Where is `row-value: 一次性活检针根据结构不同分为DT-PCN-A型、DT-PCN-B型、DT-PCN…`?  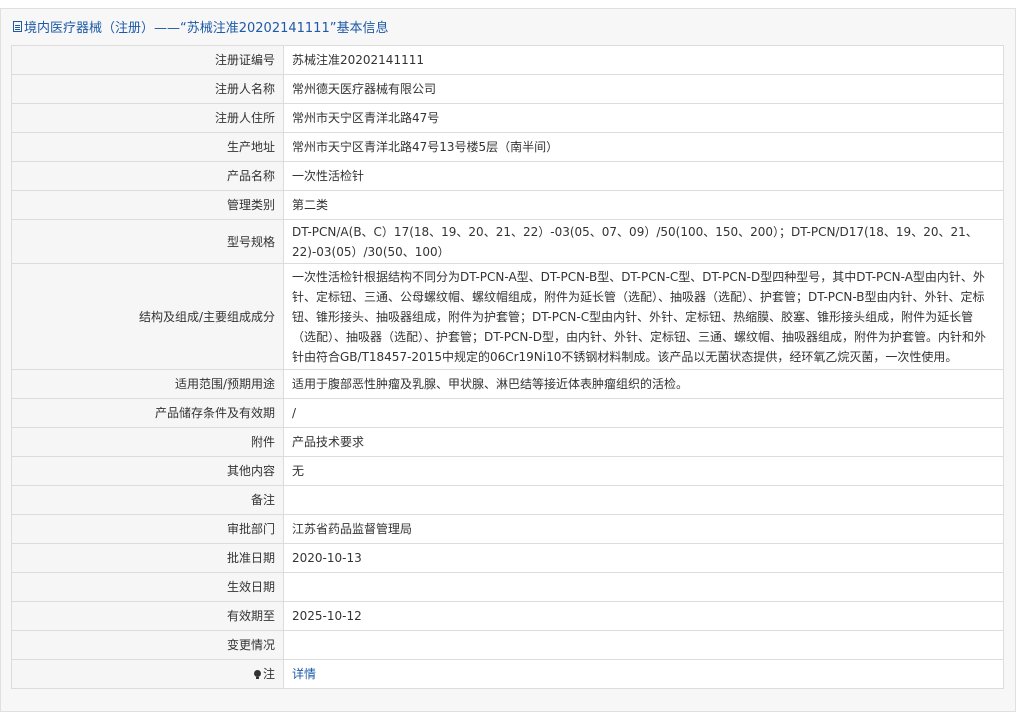 row-value: 一次性活检针根据结构不同分为DT-PCN-A型、DT-PCN-B型、DT-PCN… is located at coordinates (643, 316).